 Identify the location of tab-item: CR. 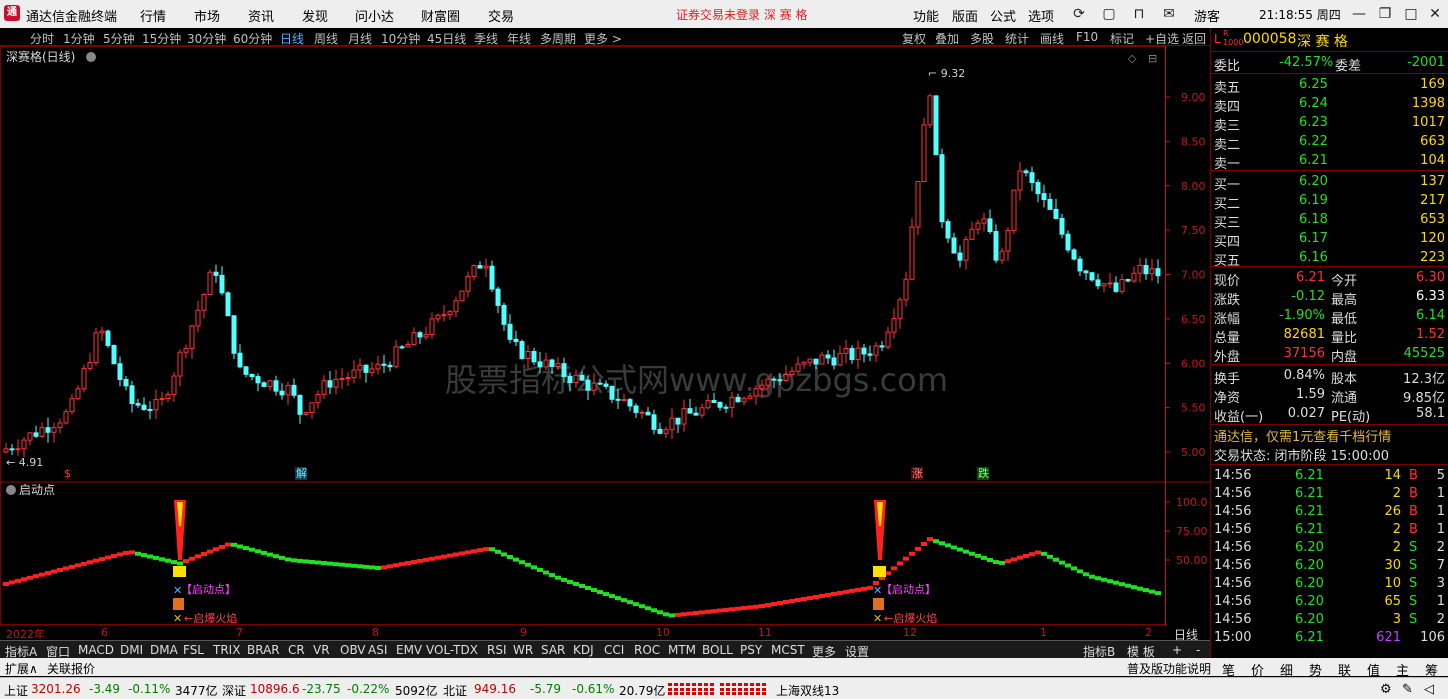
(296, 650).